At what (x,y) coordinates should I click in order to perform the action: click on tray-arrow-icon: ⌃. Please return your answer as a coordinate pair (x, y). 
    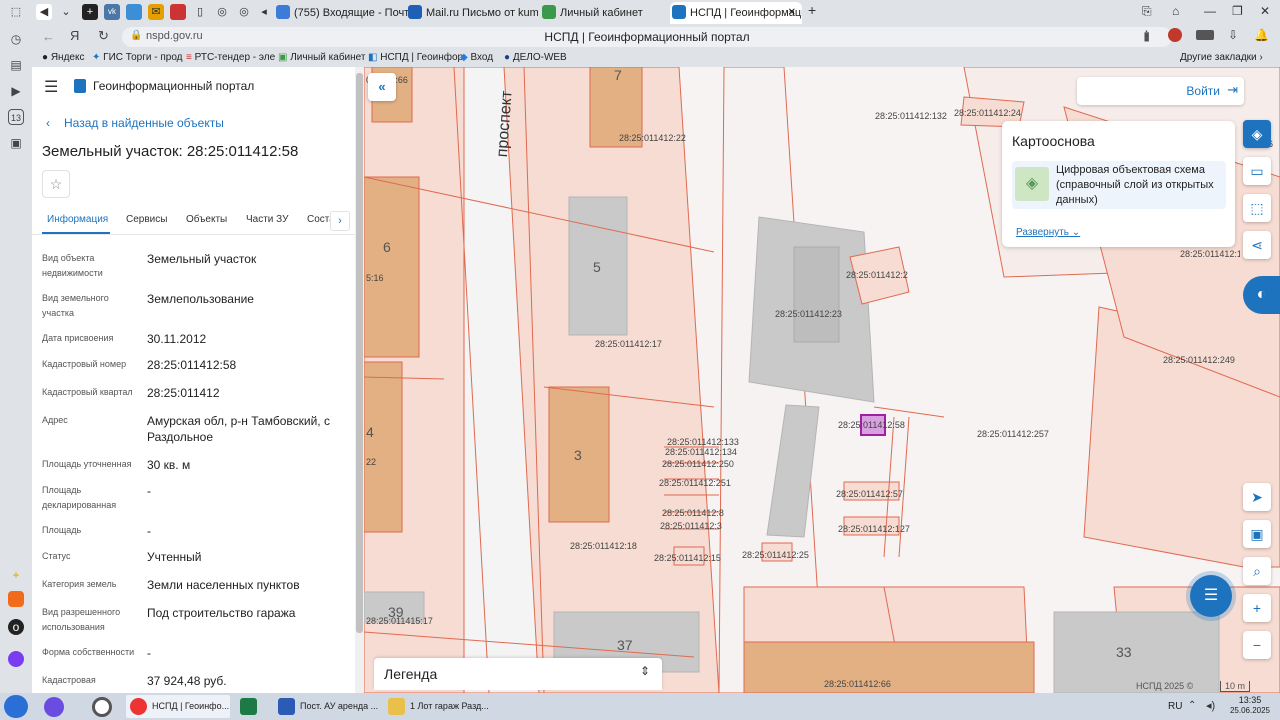
    Looking at the image, I should click on (1192, 705).